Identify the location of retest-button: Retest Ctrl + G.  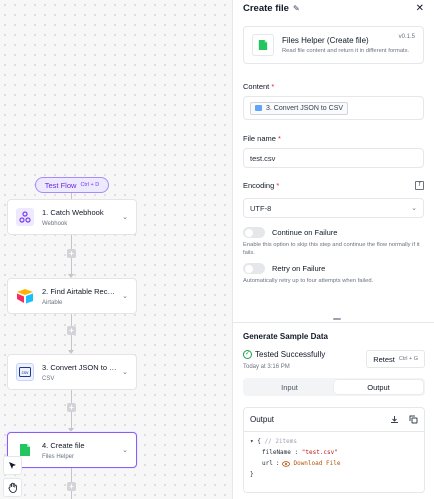
(395, 359).